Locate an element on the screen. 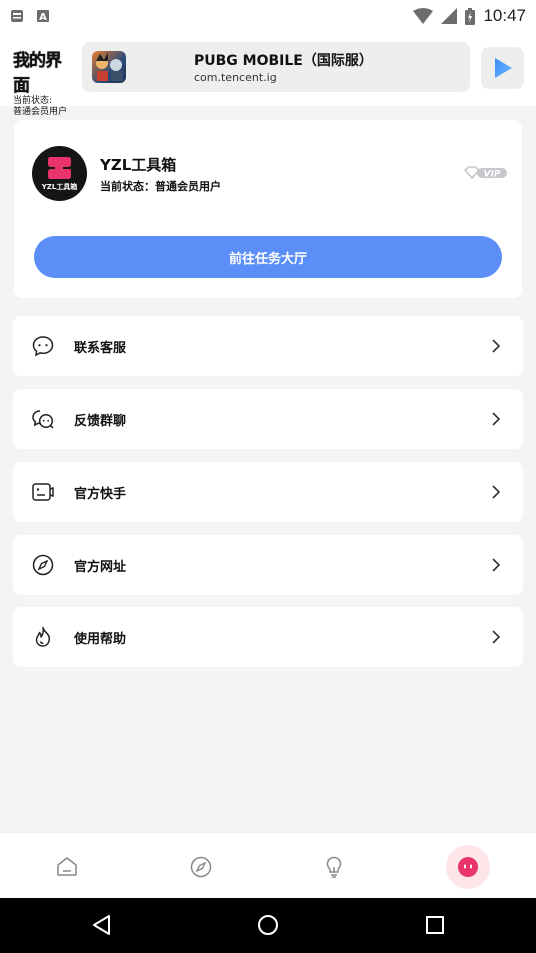 The image size is (536, 953). avatar: YZL工具箱 is located at coordinates (59, 173).